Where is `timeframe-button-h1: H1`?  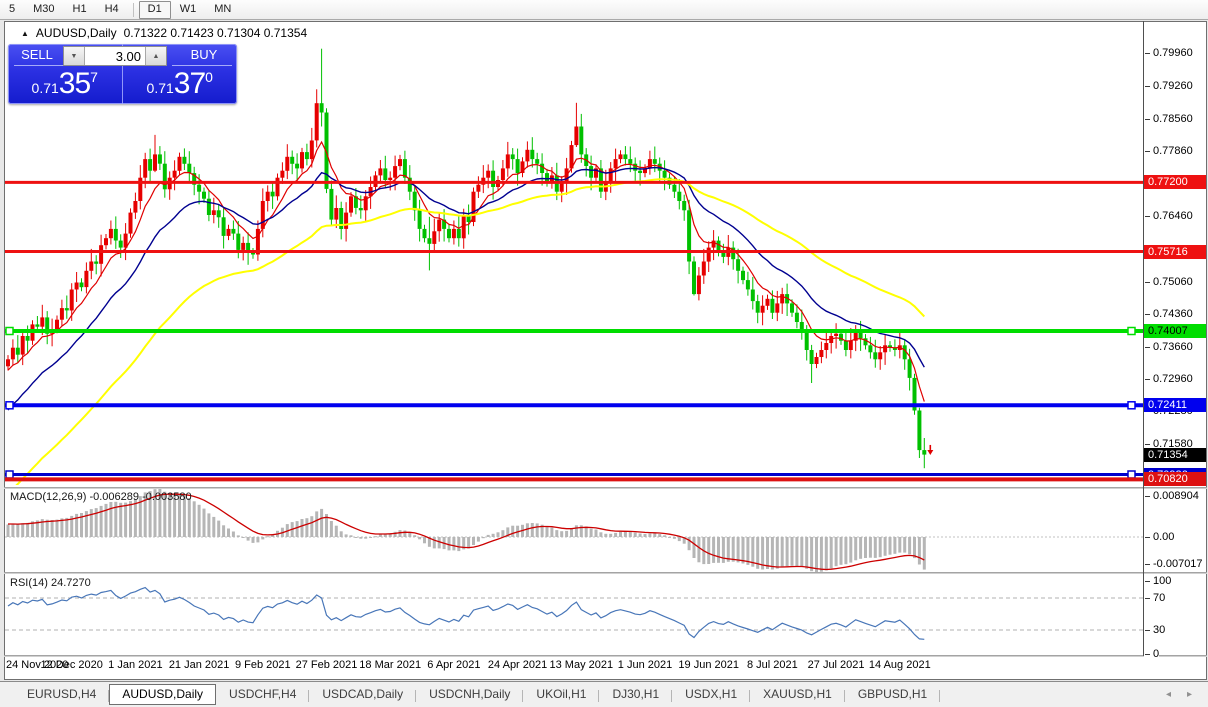
timeframe-button-h1: H1 is located at coordinates (80, 10).